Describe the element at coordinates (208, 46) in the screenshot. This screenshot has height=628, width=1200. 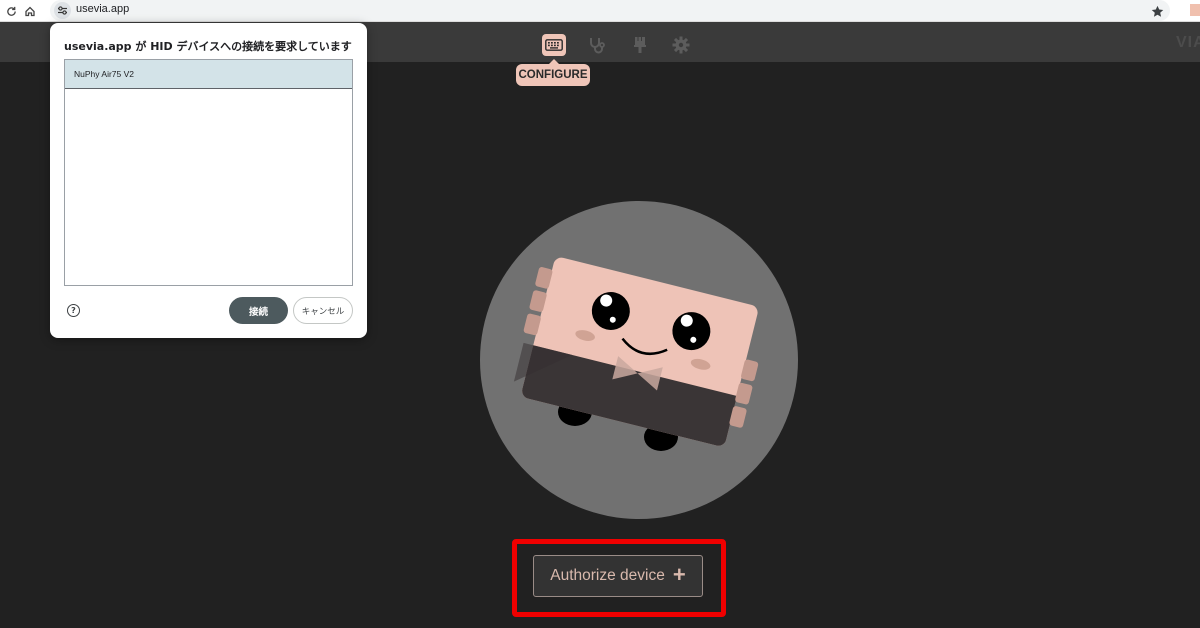
I see `dialog-title: usevia.app が HID デバイスへの接続を要求しています` at that location.